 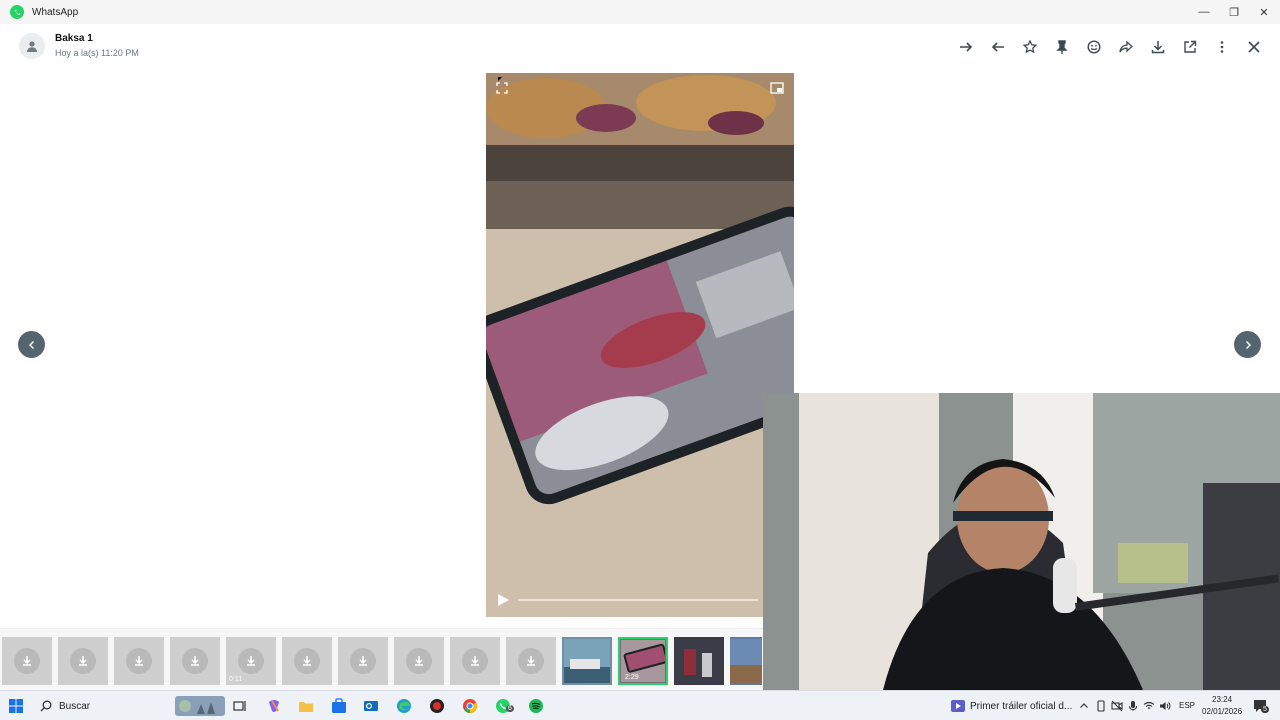 I want to click on boat-thumbnail, so click(x=587, y=661).